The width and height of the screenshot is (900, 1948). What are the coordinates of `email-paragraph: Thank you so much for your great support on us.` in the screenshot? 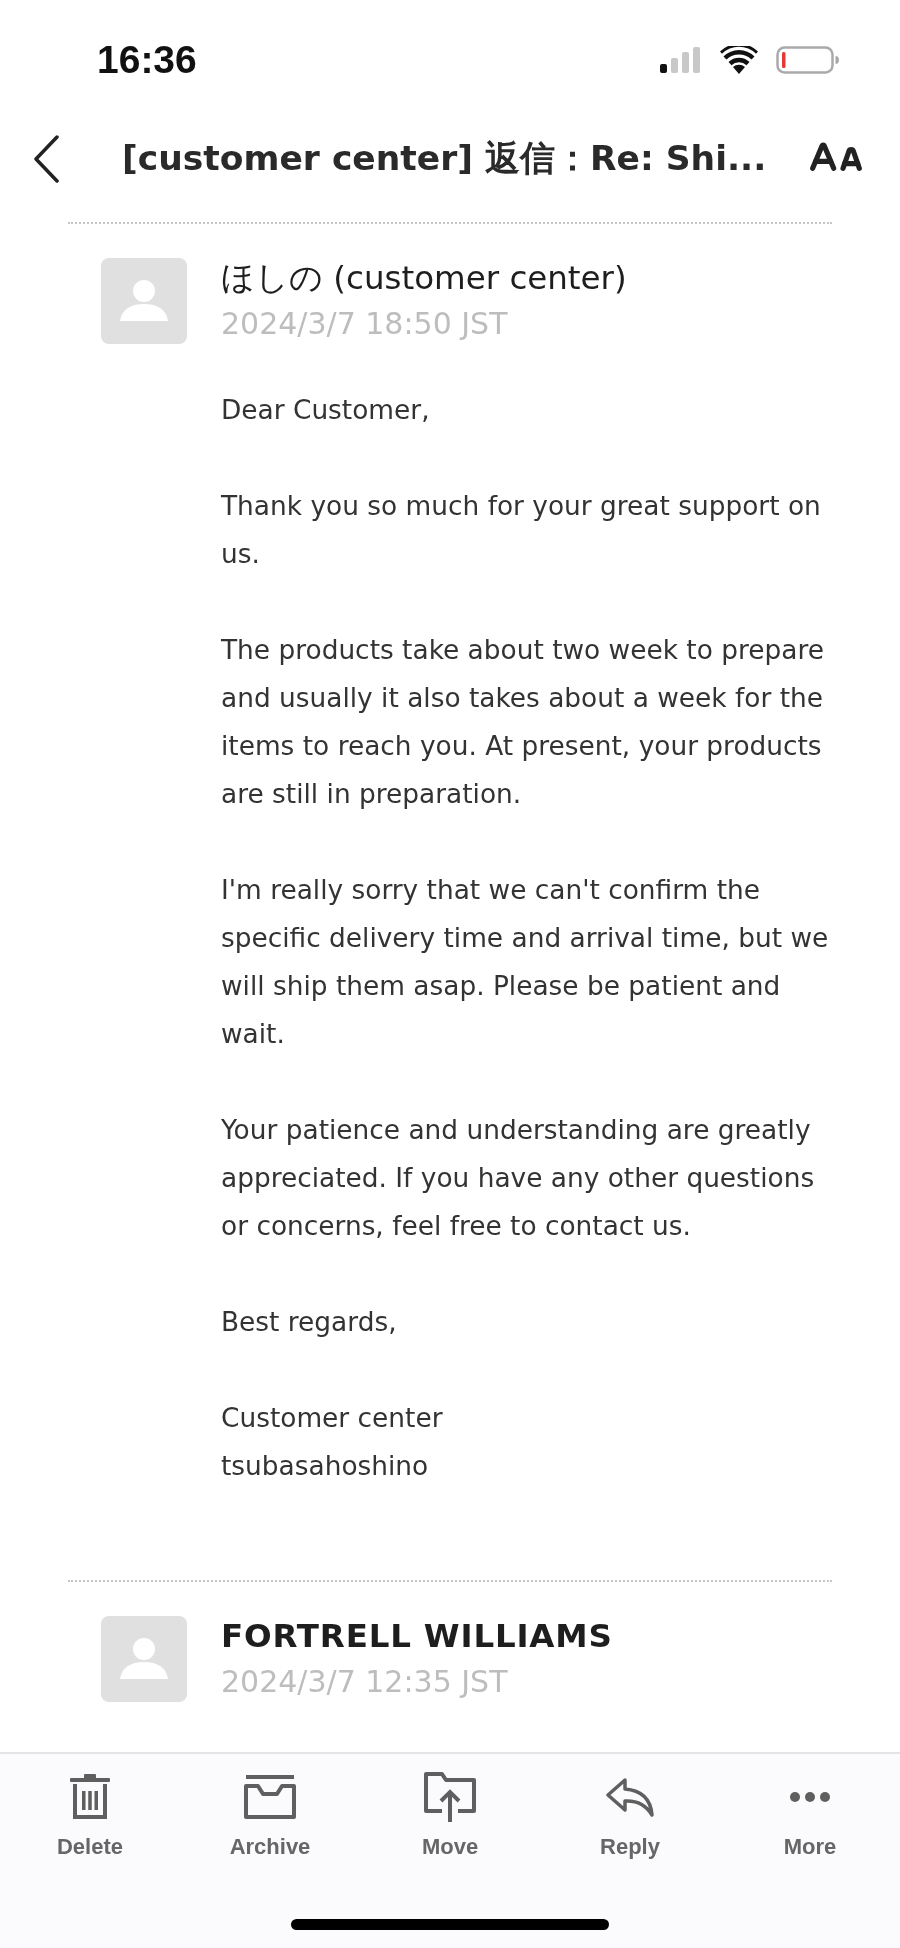 It's located at (521, 530).